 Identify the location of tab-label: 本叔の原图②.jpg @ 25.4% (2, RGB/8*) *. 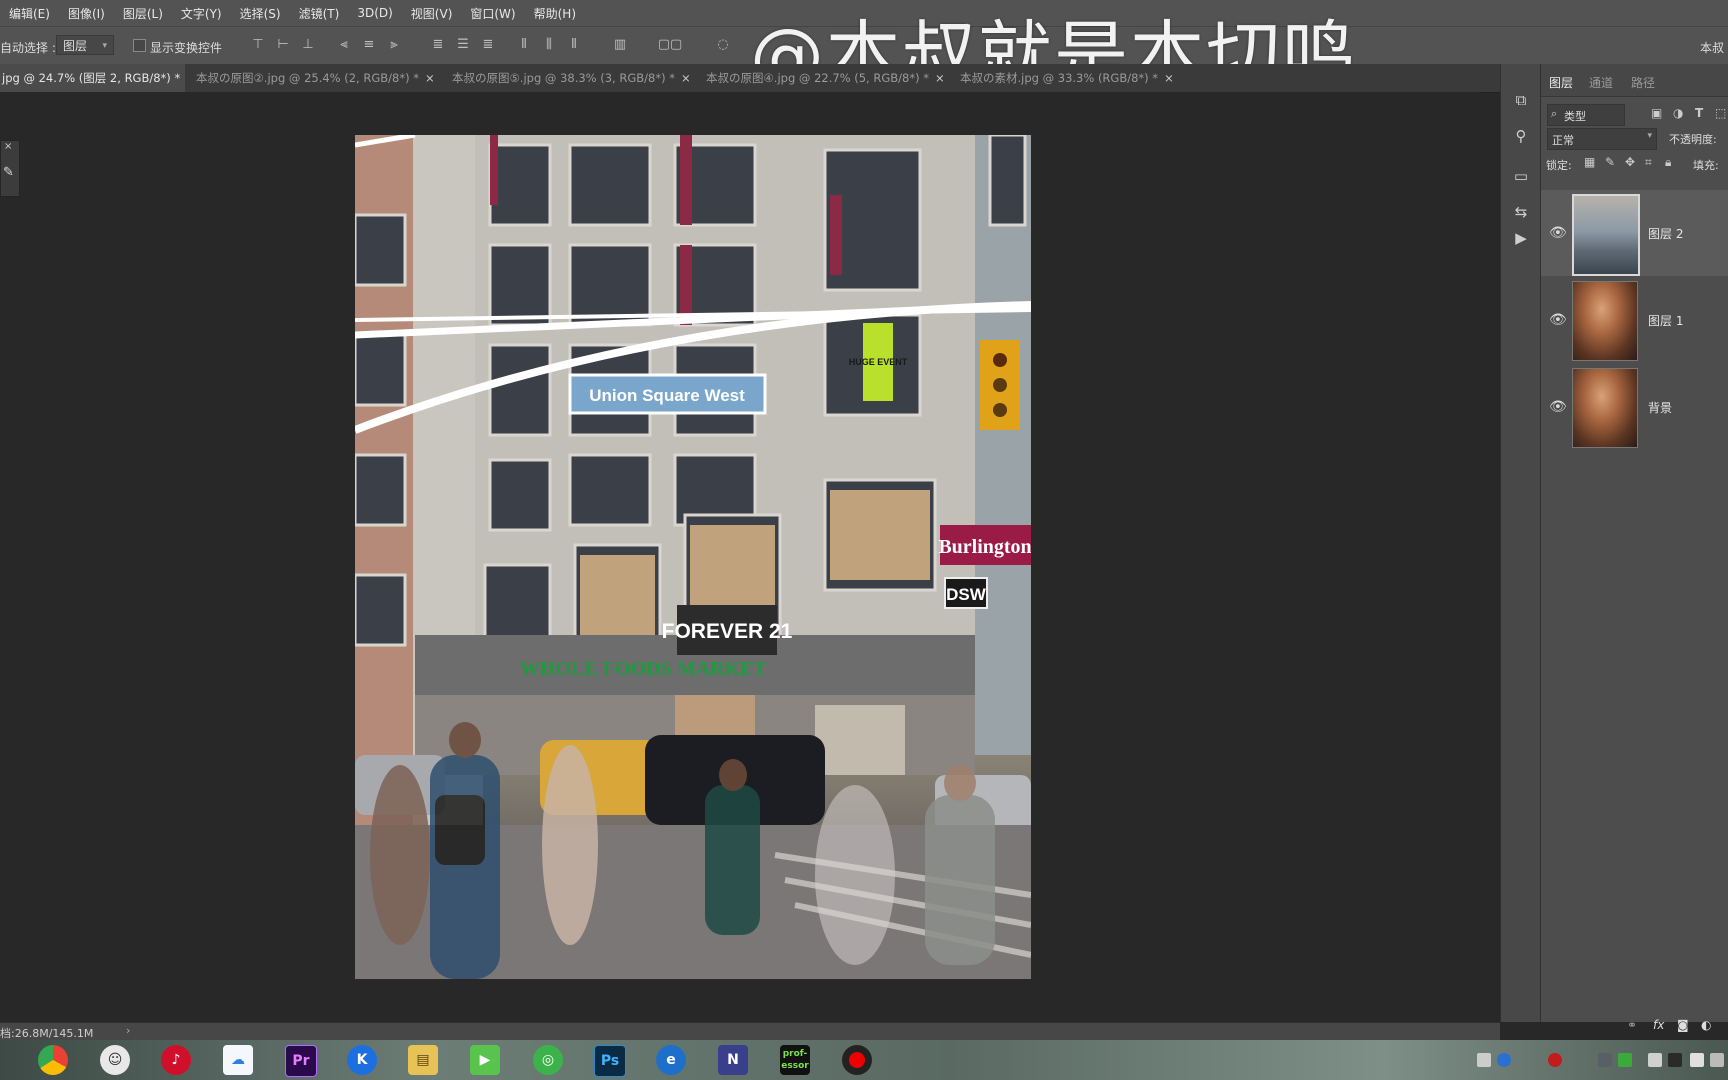
(307, 78).